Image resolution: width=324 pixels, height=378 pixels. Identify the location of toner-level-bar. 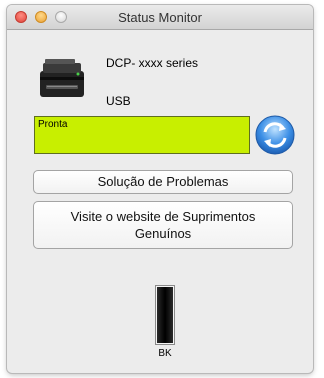
(165, 315).